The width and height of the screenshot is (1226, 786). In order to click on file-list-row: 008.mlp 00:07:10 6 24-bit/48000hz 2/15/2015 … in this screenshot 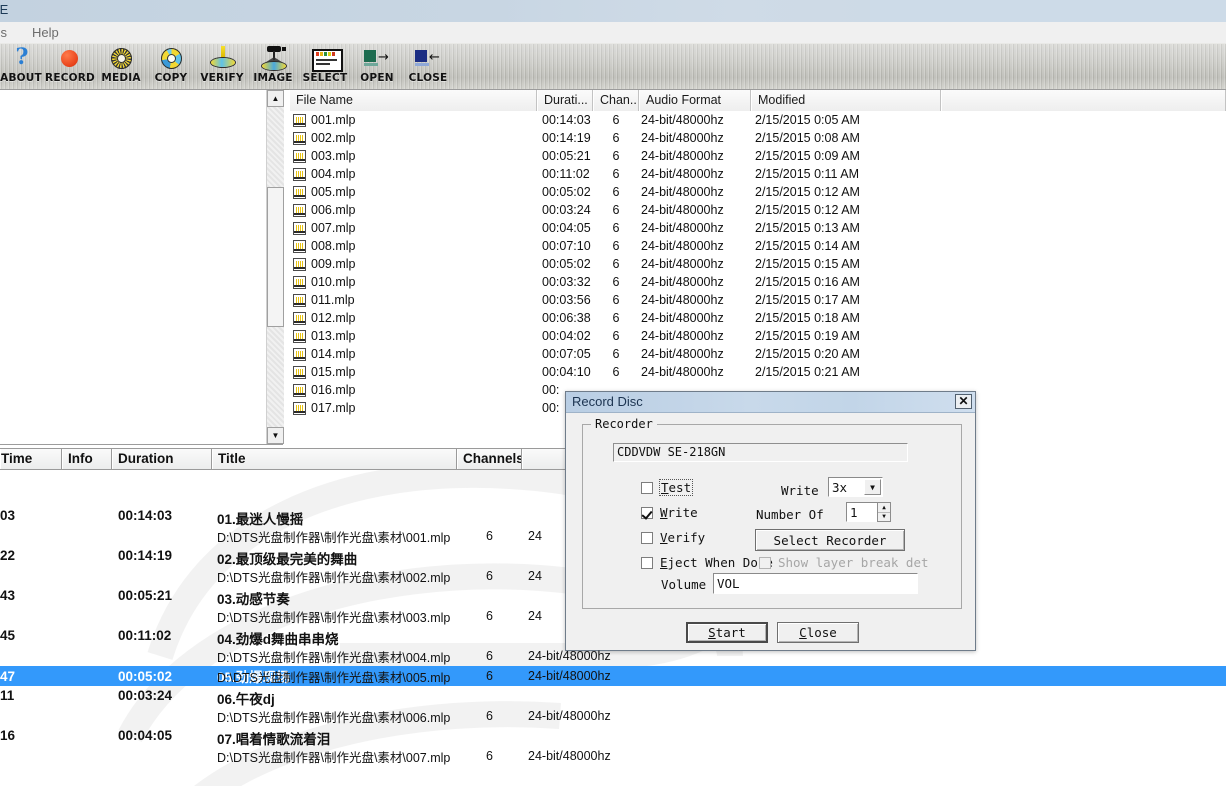, I will do `click(757, 246)`.